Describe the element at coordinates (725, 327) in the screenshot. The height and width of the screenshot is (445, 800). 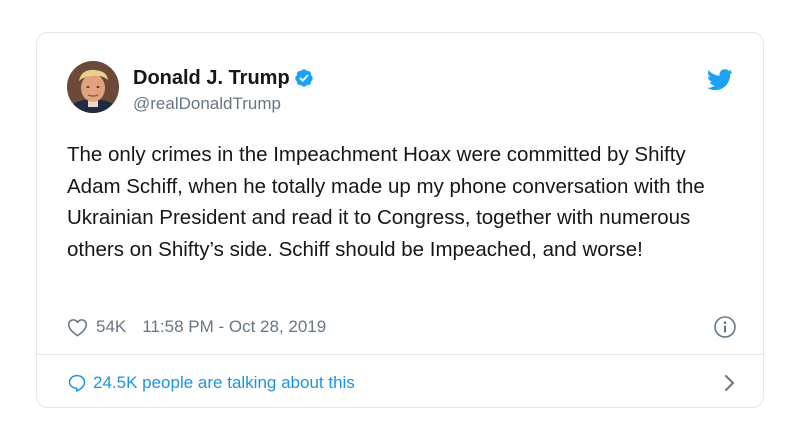
I see `info-icon` at that location.